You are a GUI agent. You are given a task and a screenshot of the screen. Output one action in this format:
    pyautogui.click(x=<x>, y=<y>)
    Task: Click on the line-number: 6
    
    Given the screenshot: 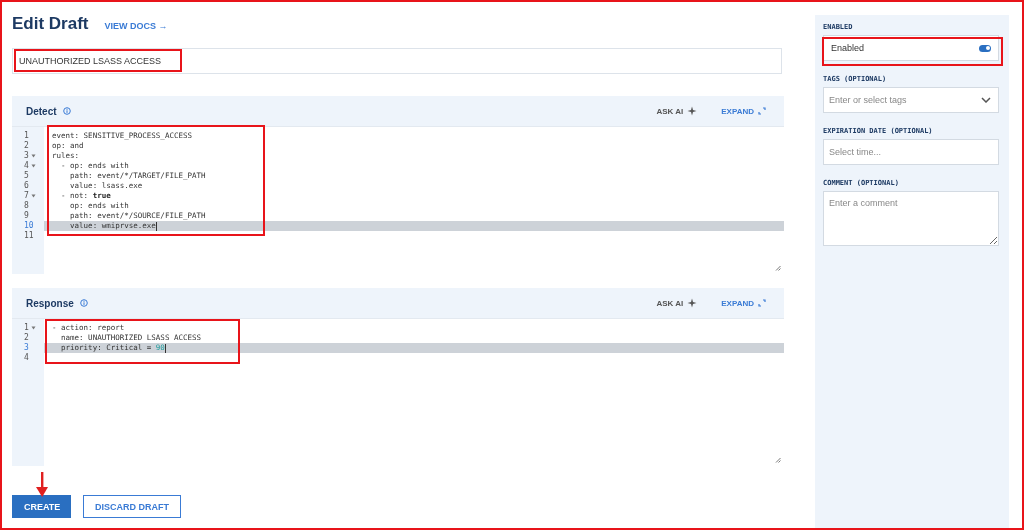 What is the action you would take?
    pyautogui.click(x=26, y=186)
    